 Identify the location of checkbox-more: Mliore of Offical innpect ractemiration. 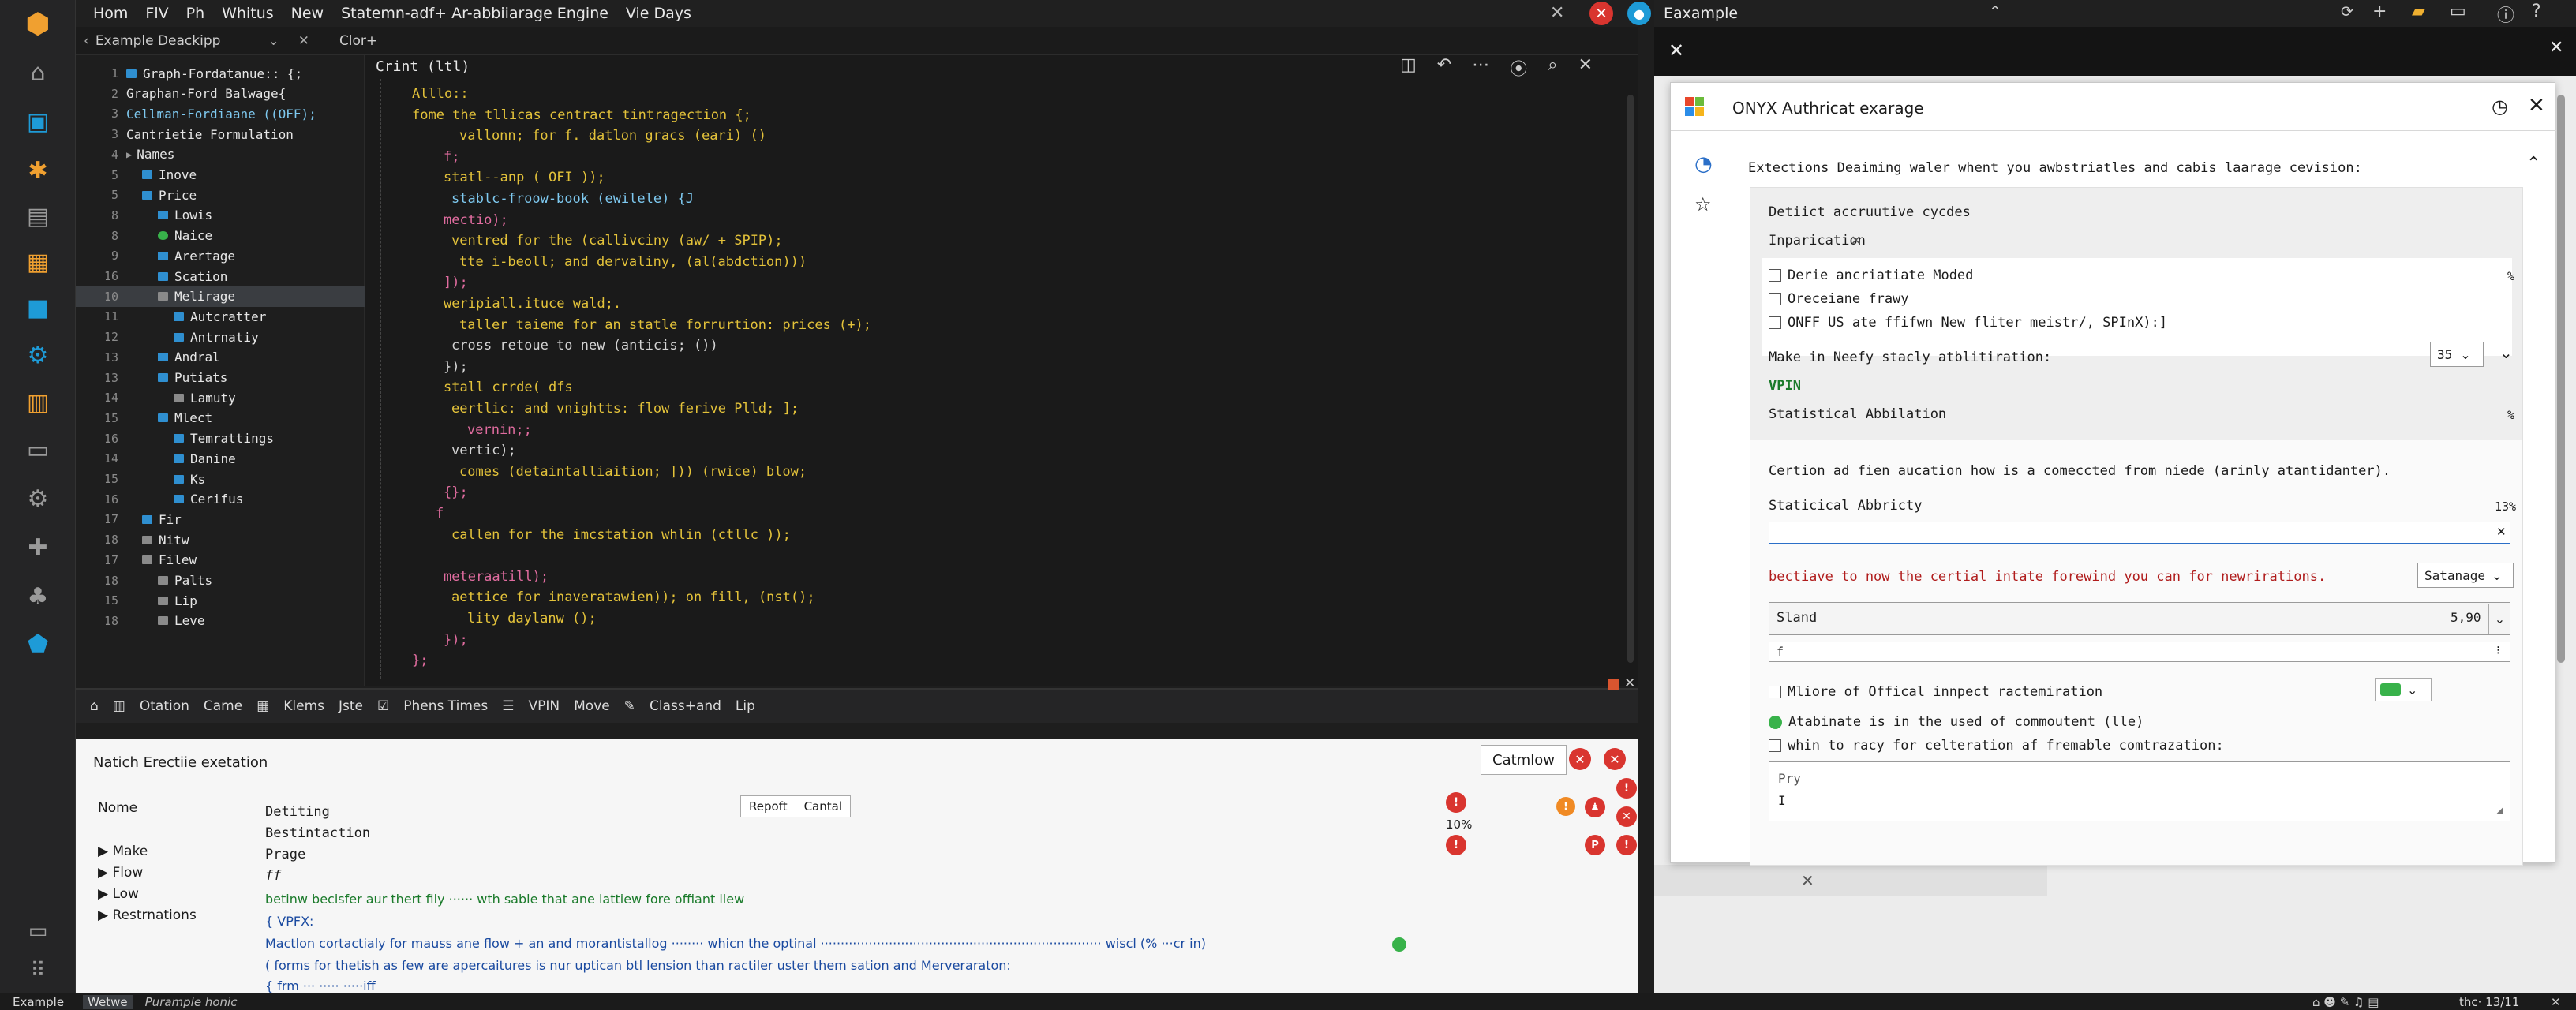
(1935, 692).